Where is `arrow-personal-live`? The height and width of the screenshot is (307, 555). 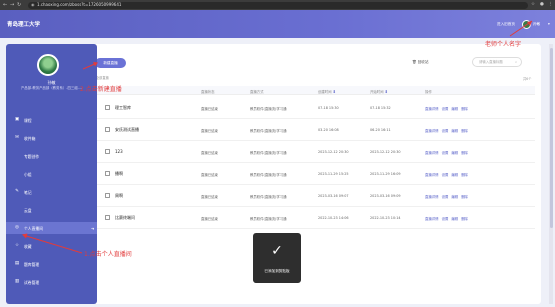 arrow-personal-live is located at coordinates (52, 244).